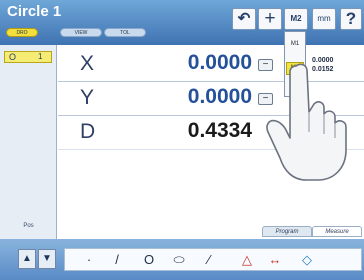  I want to click on pos-label: Pos, so click(28, 226).